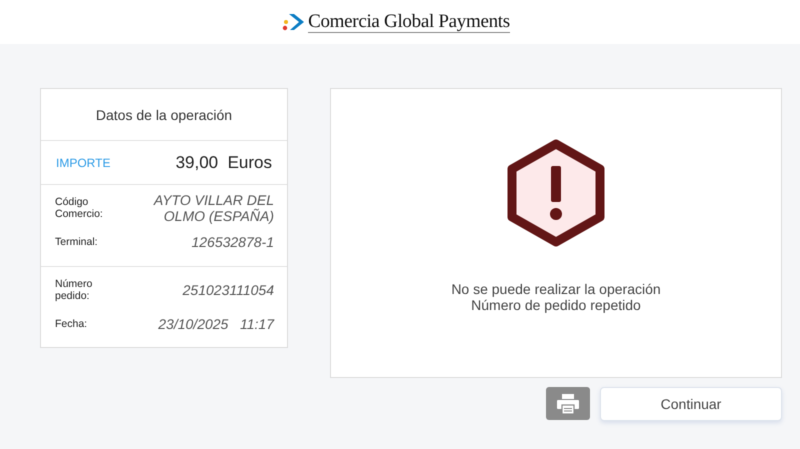  I want to click on field-label: Fecha:, so click(71, 324).